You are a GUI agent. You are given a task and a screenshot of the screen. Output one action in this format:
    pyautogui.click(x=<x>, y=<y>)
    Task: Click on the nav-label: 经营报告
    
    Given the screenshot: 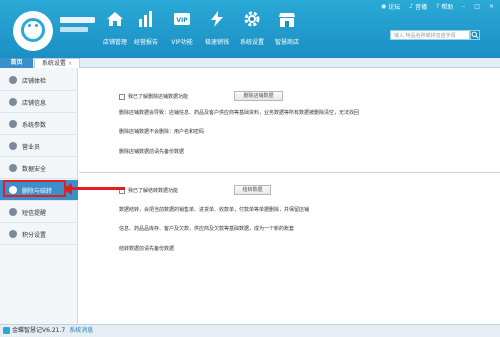 What is the action you would take?
    pyautogui.click(x=145, y=42)
    